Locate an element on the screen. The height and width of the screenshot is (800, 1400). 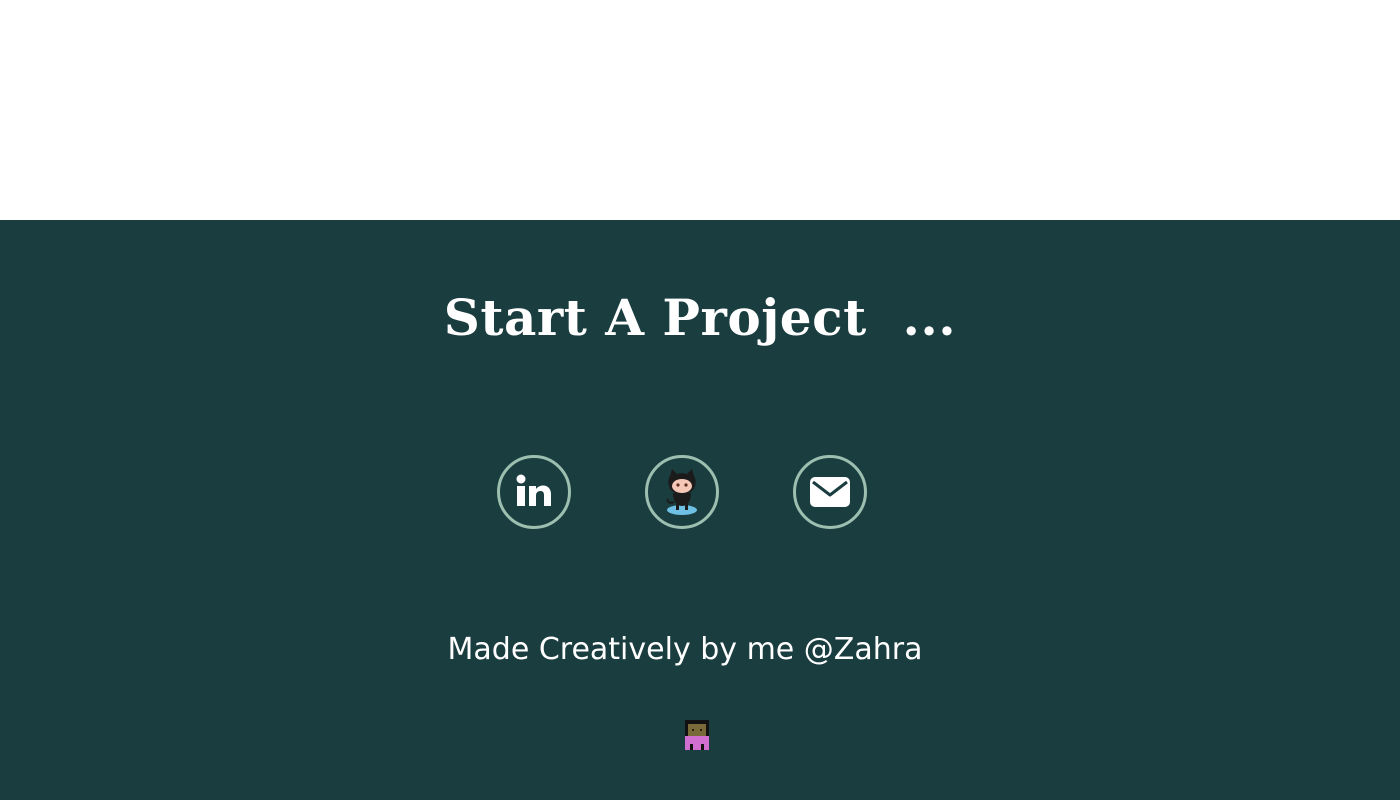
linkedin-link is located at coordinates (534, 492).